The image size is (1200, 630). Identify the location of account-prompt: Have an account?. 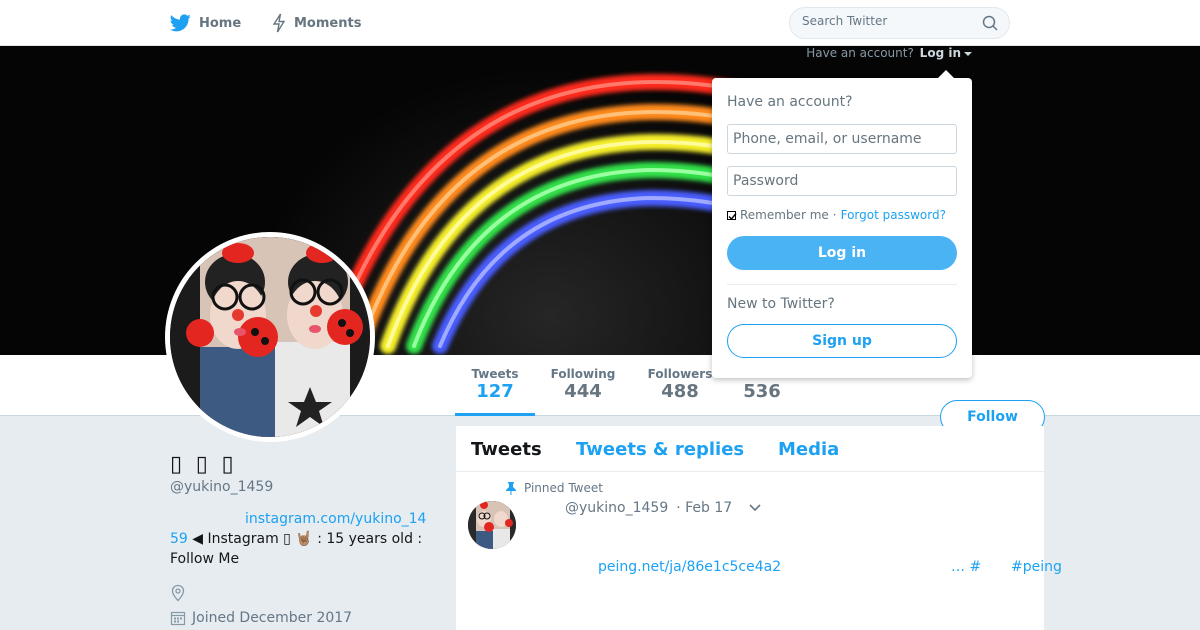
(860, 53).